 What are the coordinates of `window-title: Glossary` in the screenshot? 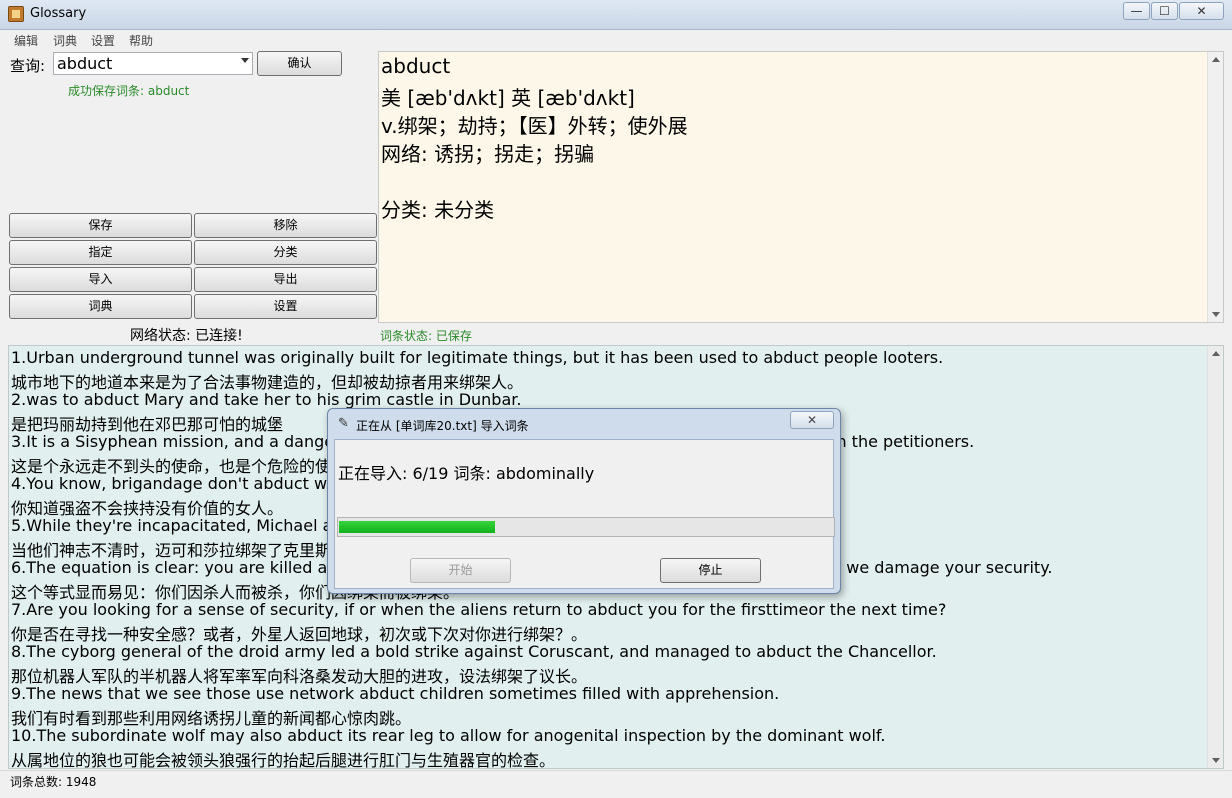 It's located at (58, 13).